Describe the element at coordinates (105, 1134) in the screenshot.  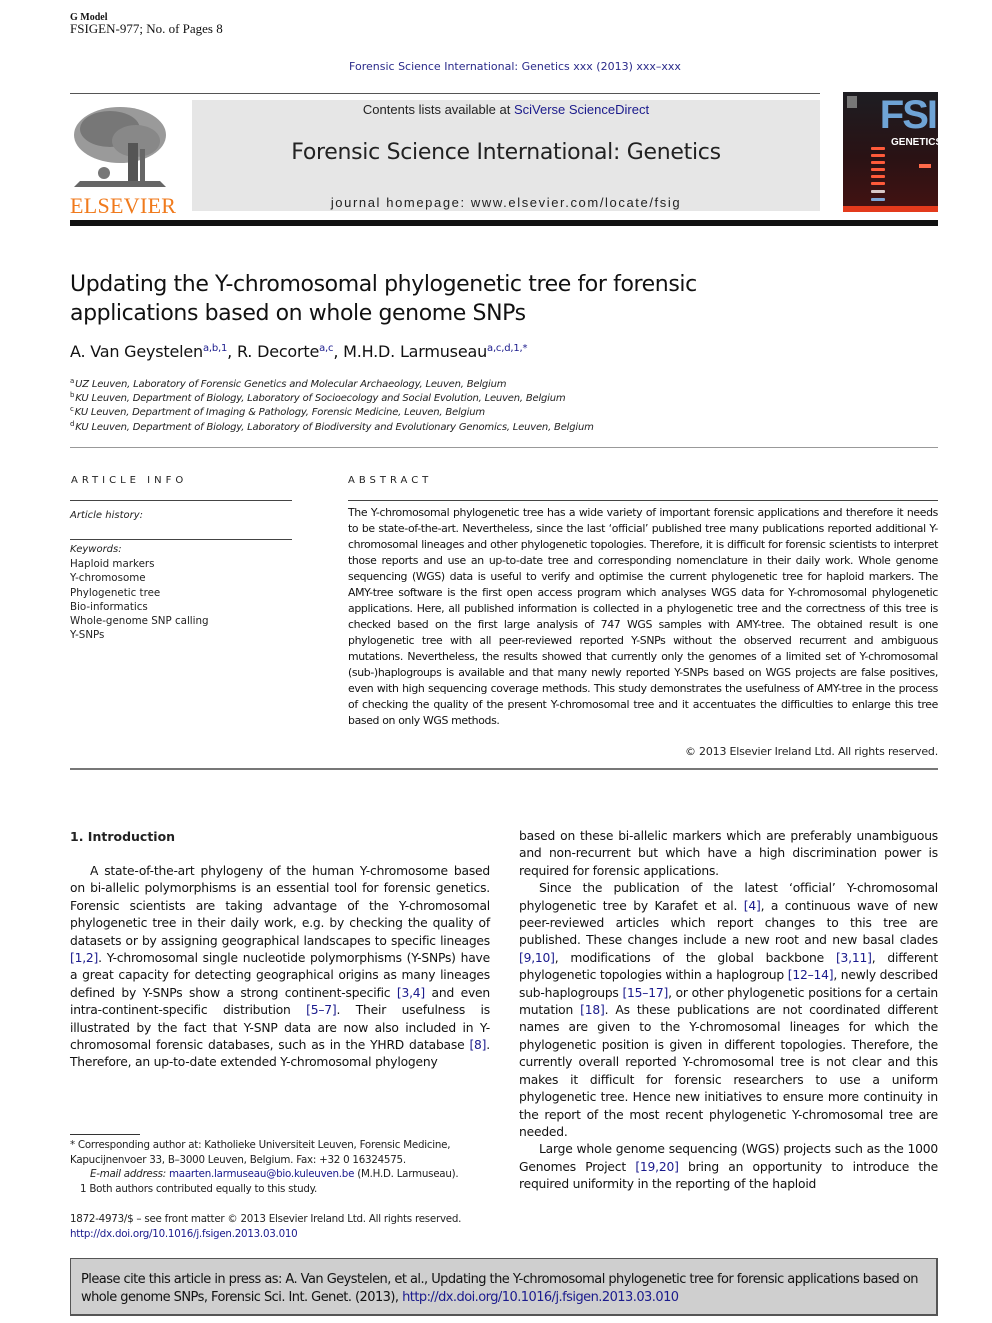
I see `footnote-rule` at that location.